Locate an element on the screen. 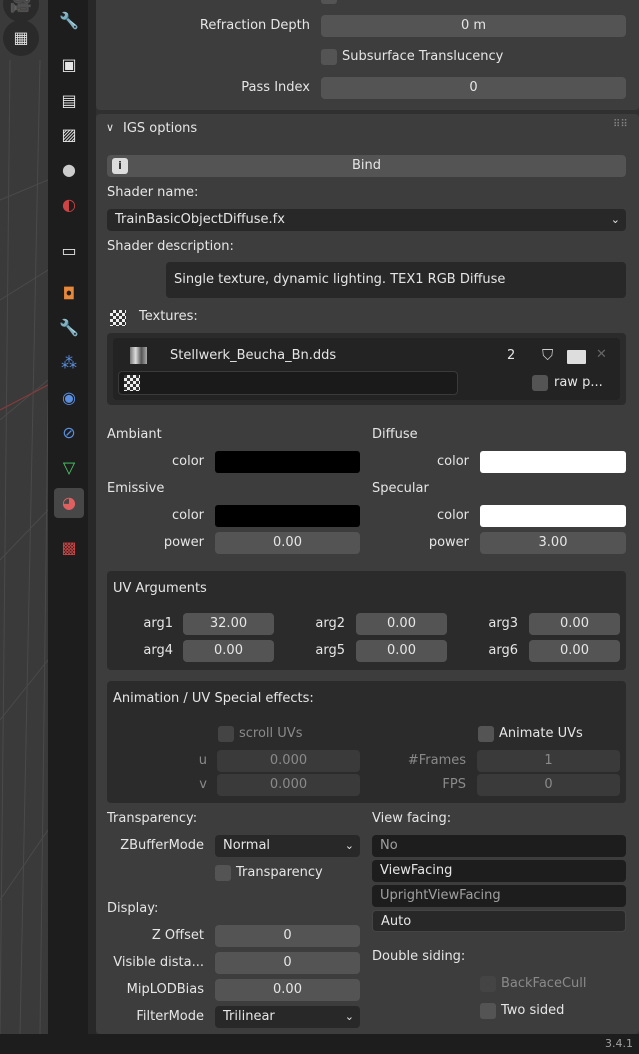 This screenshot has height=1054, width=639. visible-distance-field: 0 is located at coordinates (287, 963).